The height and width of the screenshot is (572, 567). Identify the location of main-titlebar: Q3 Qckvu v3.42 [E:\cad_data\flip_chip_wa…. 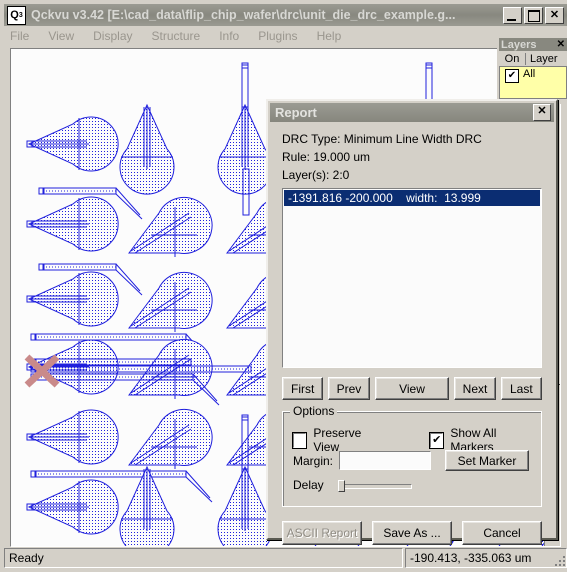
(285, 15).